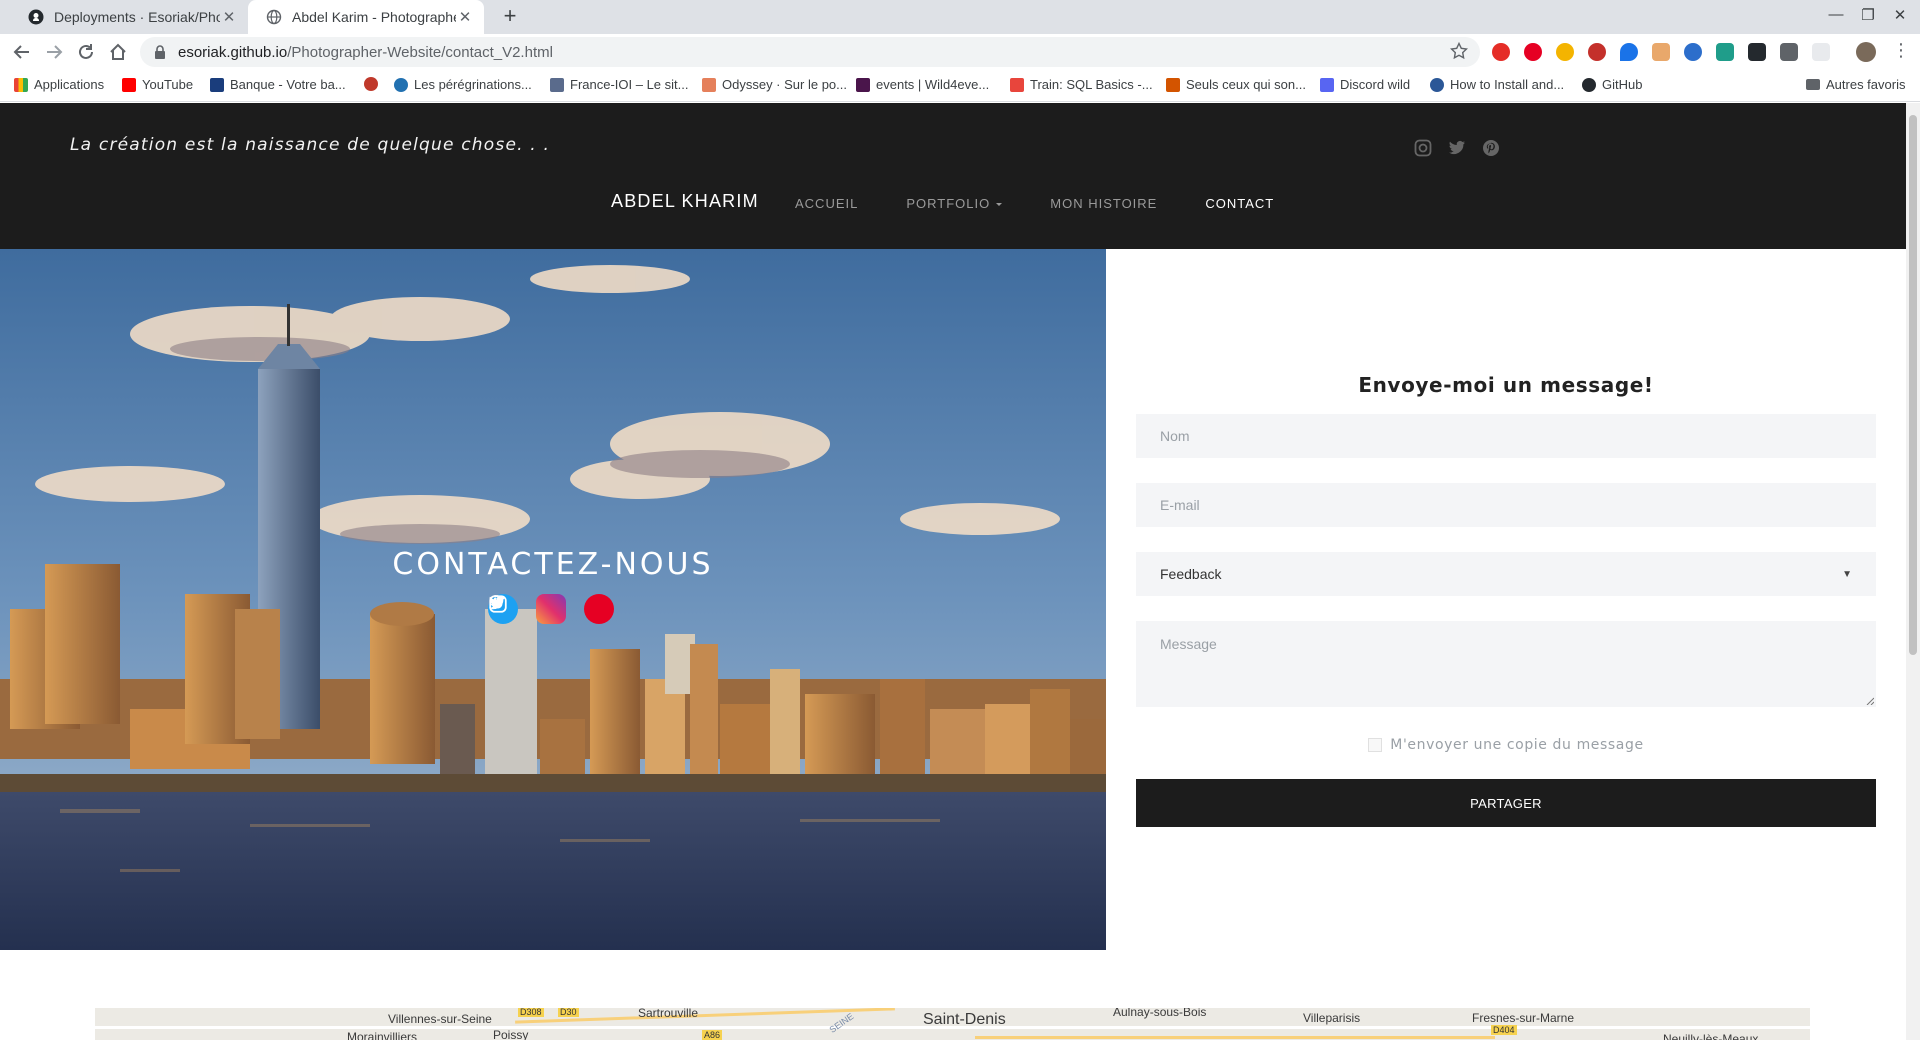 Image resolution: width=1920 pixels, height=1040 pixels. Describe the element at coordinates (1836, 14) in the screenshot. I see `minimize-icon: —` at that location.